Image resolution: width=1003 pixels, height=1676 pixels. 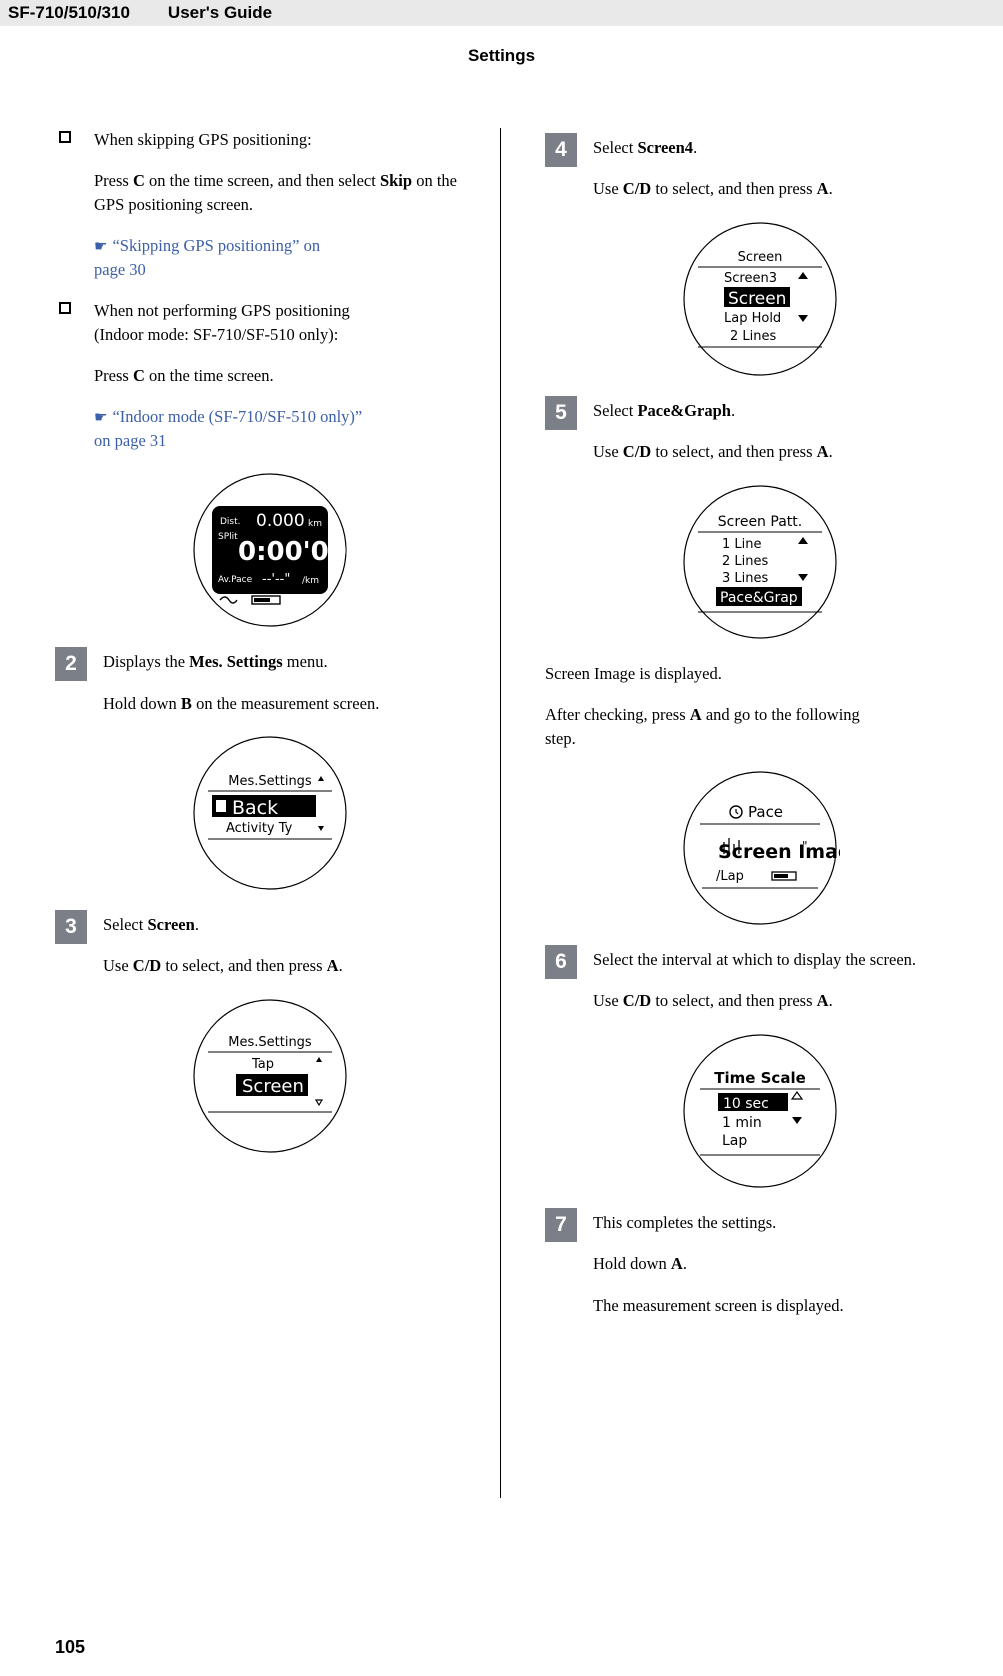 I want to click on menu-screen: Screen, so click(x=171, y=925).